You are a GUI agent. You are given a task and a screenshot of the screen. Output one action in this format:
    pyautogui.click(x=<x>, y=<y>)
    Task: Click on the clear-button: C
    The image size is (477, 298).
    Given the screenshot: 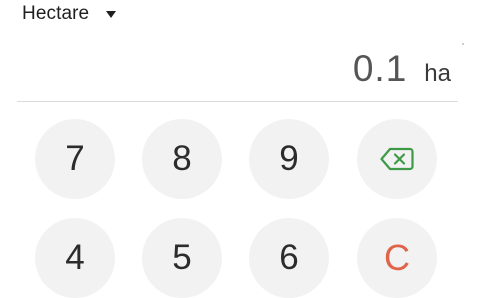 What is the action you would take?
    pyautogui.click(x=397, y=258)
    